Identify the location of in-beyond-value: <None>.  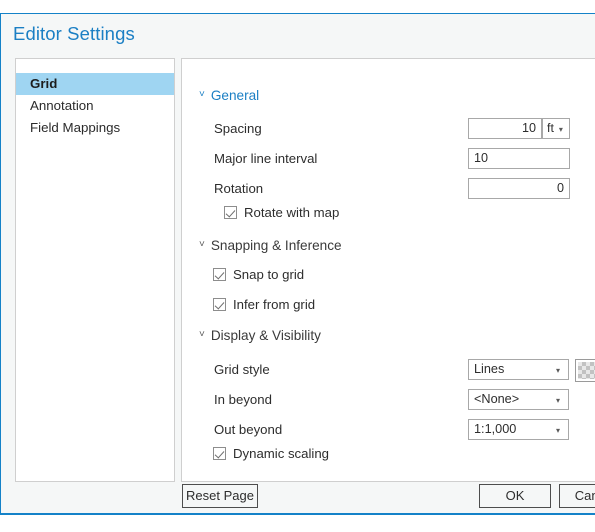
(497, 399).